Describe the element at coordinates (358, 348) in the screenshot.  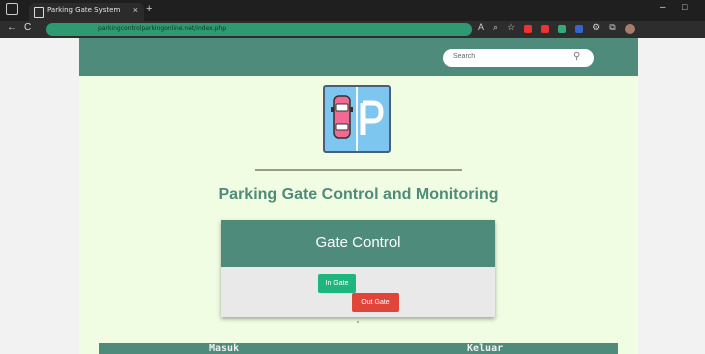
I see `log-table-header: Masuk Keluar` at that location.